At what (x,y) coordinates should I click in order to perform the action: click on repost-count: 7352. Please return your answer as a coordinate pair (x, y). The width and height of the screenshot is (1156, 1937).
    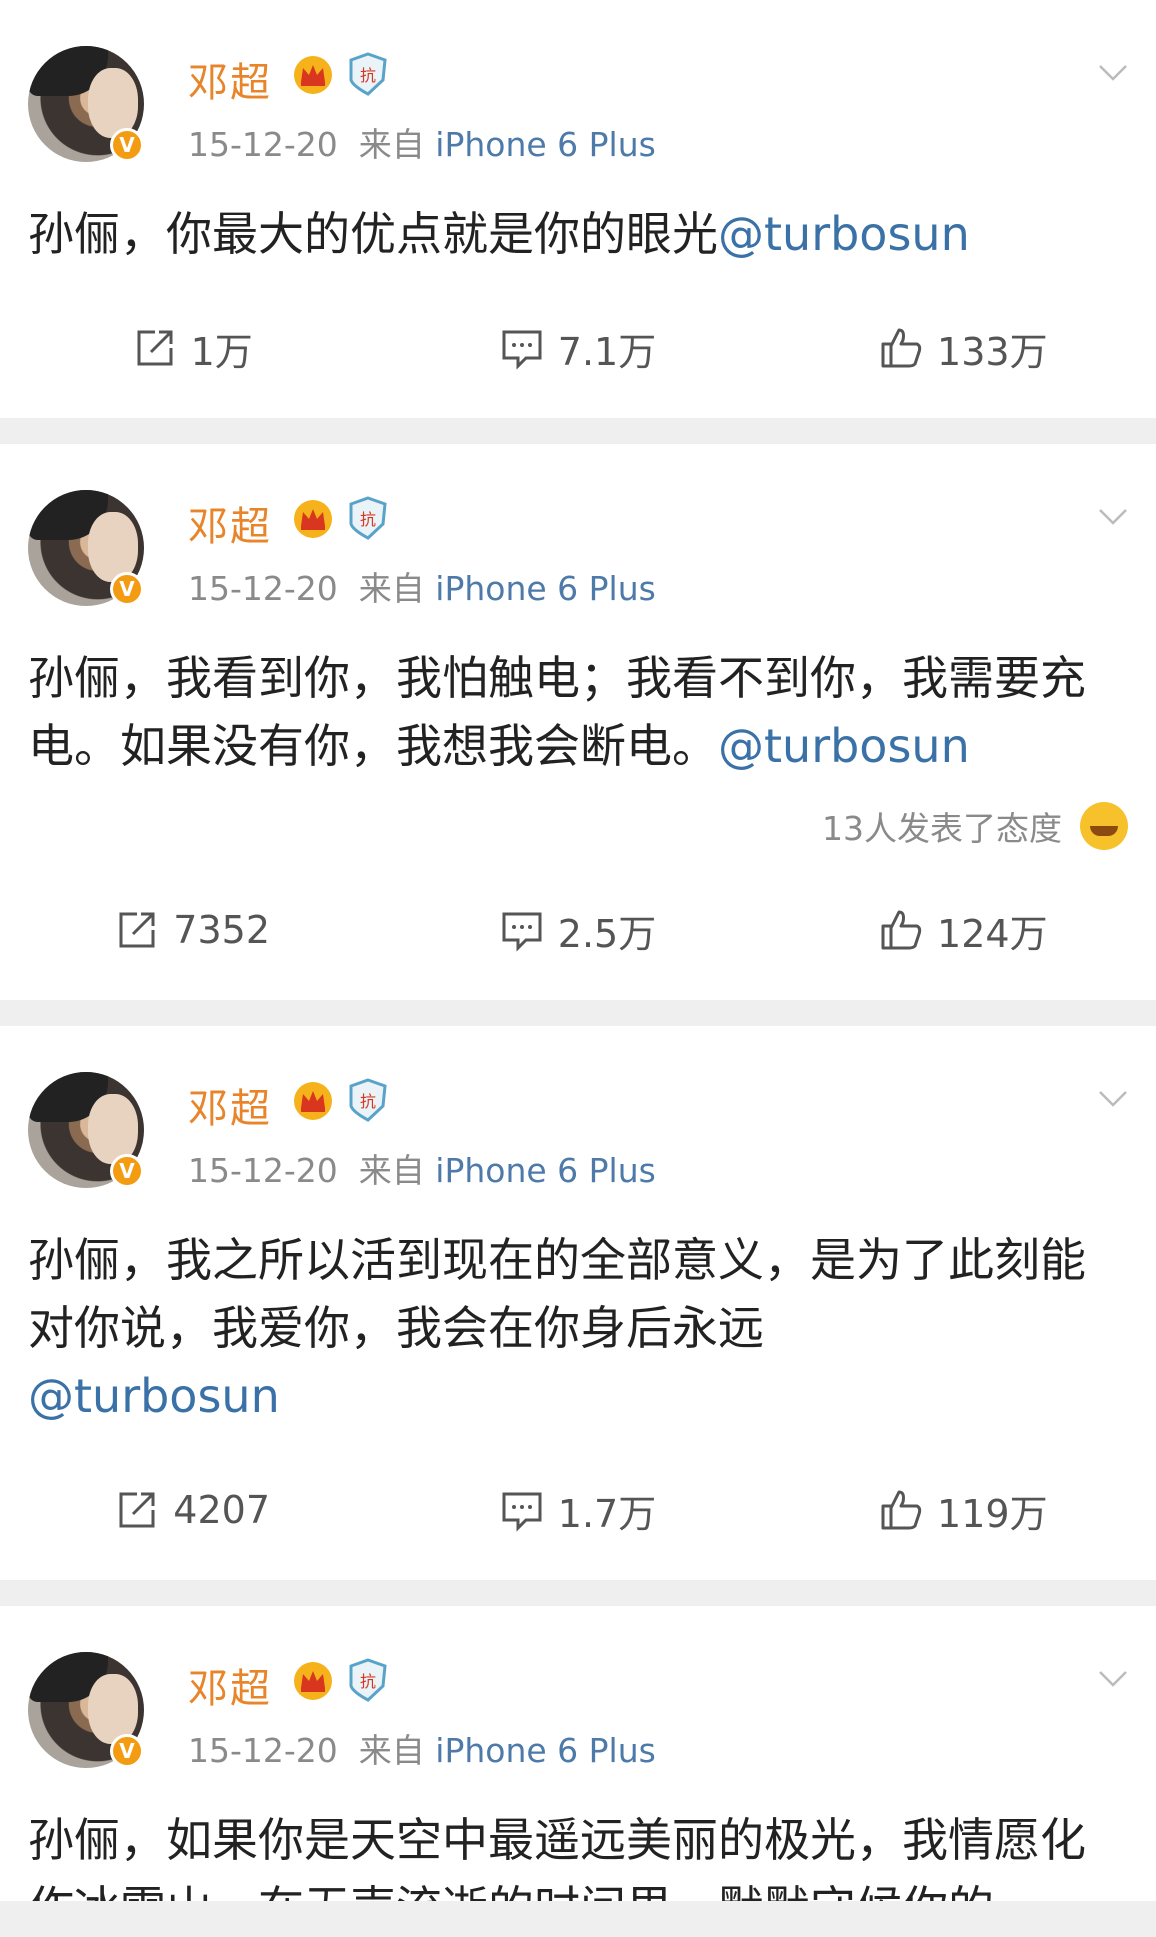
    Looking at the image, I should click on (222, 930).